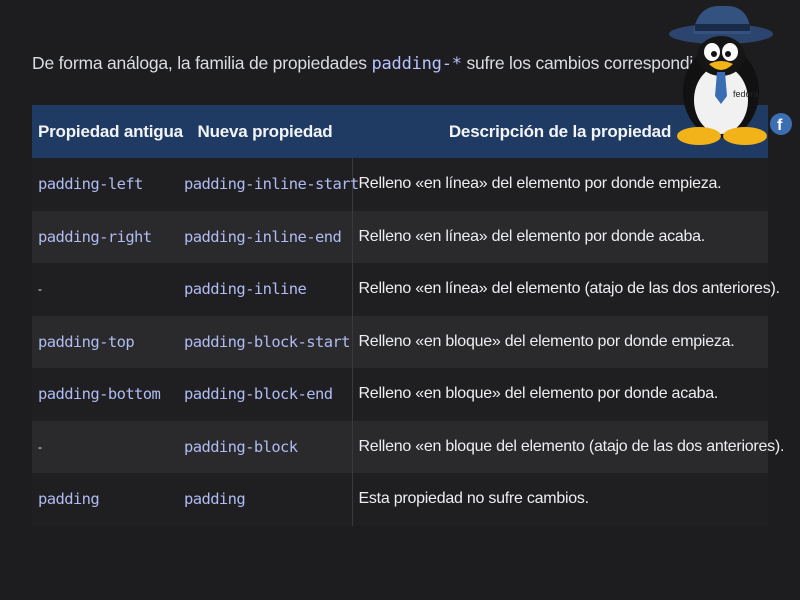 The width and height of the screenshot is (800, 600). I want to click on old-property-cell: padding-right, so click(95, 236).